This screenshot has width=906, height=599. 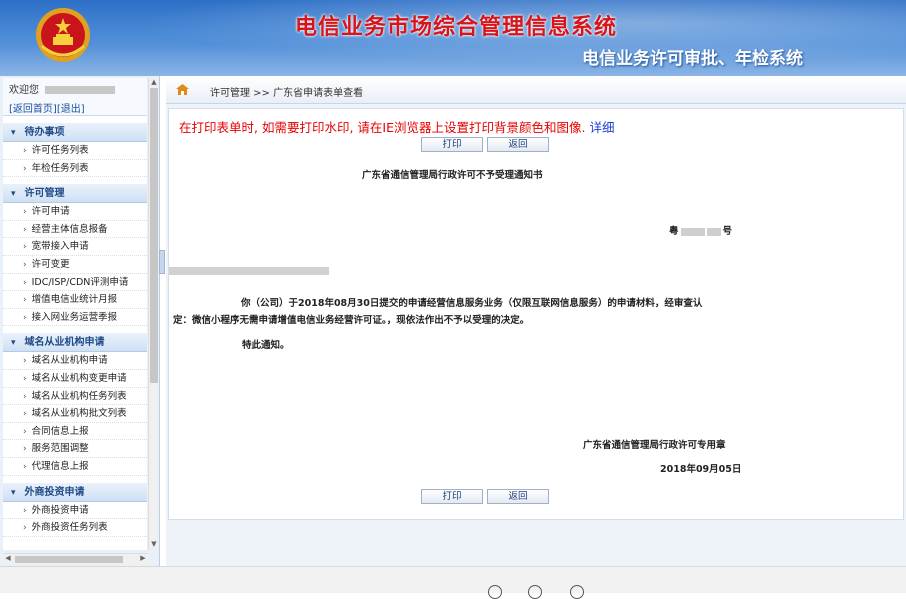 I want to click on nav-label: 域名从业机构变更申请, so click(x=79, y=378).